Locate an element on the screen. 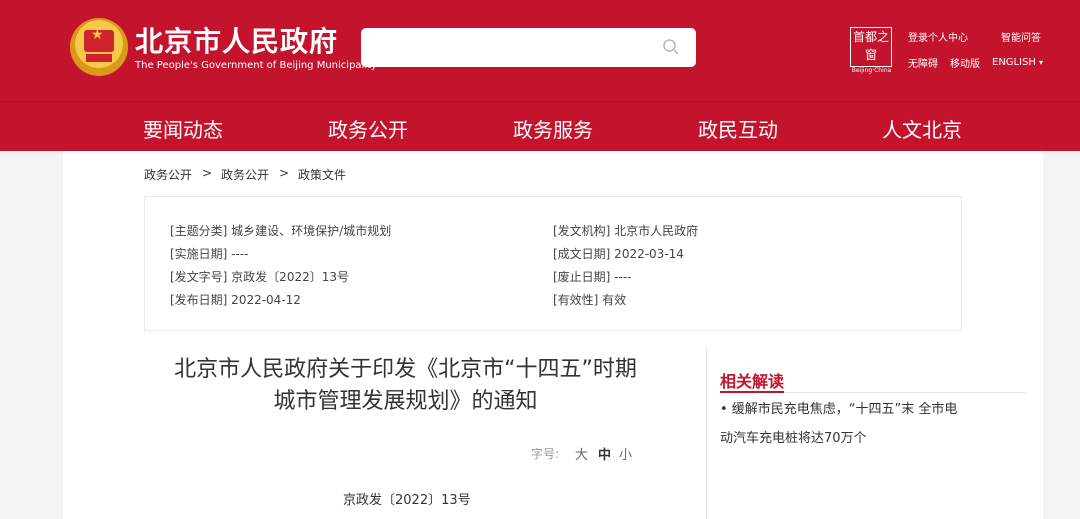  meta-validity: [有效性] 有效 is located at coordinates (590, 300).